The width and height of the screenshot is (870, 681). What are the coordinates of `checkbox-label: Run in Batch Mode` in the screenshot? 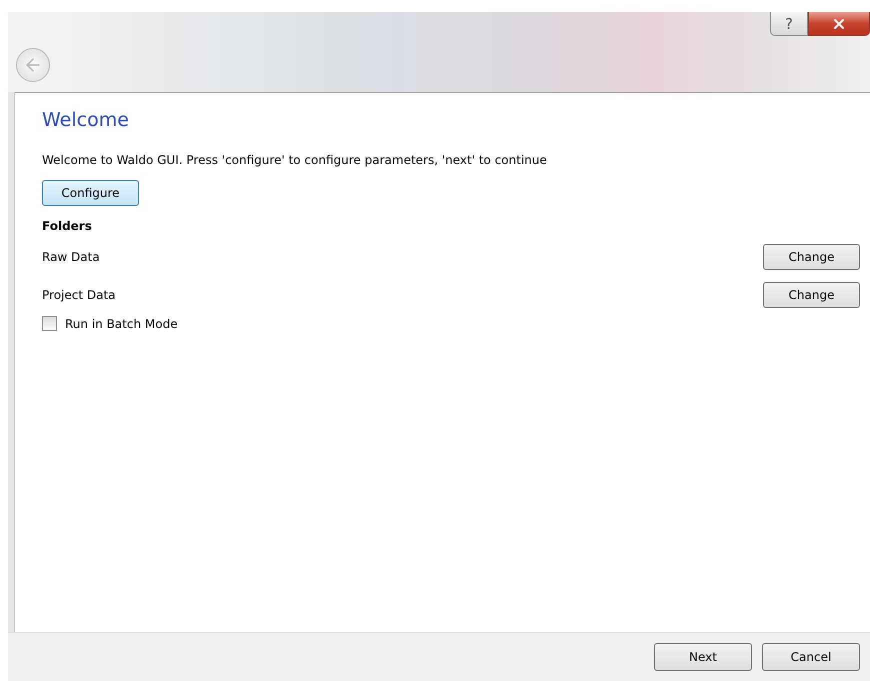 It's located at (121, 323).